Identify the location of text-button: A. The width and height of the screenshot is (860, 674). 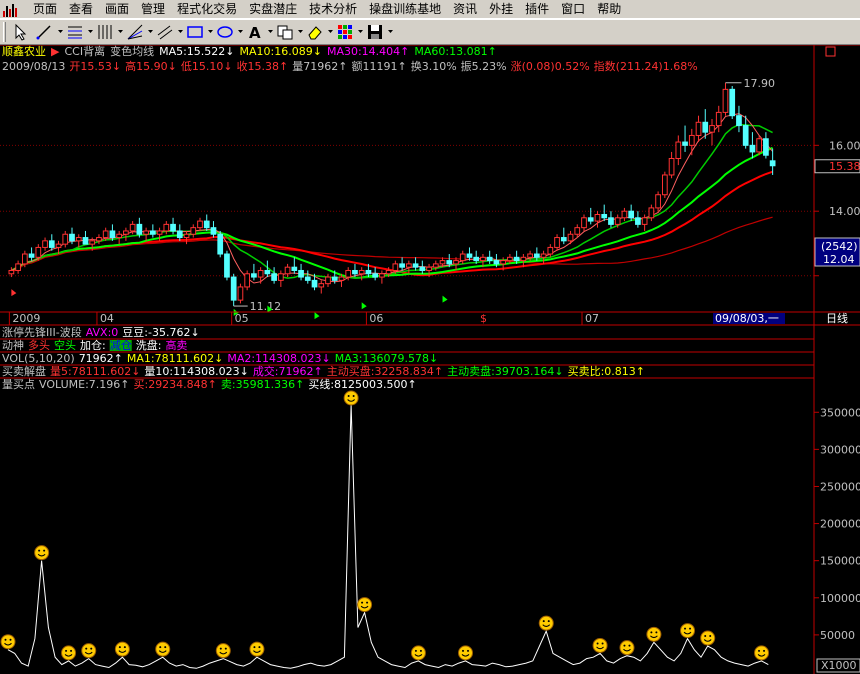
(255, 32).